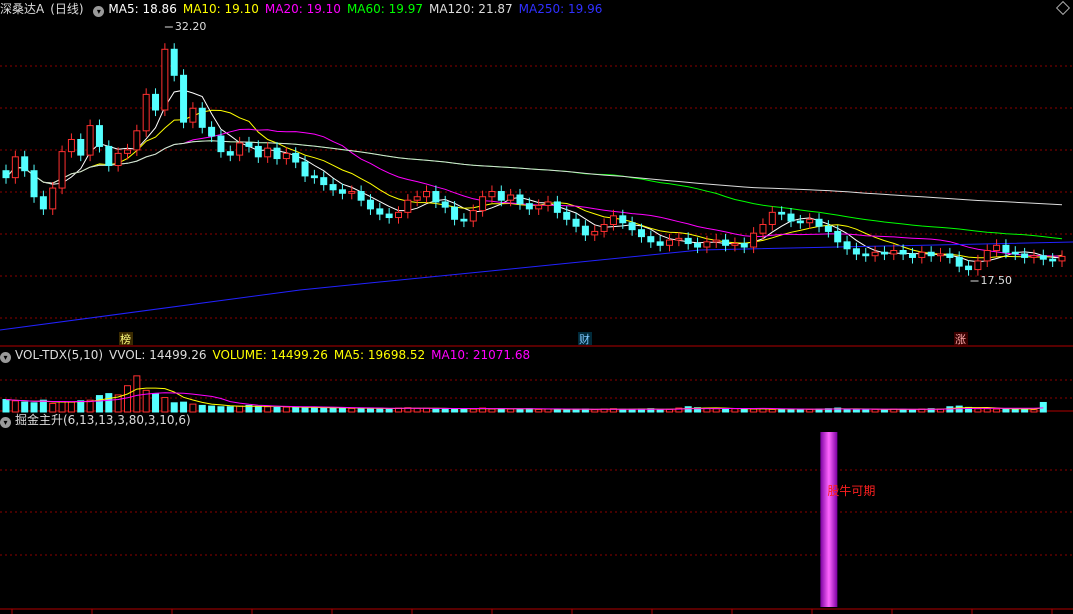  I want to click on volume-title: VOL-TDX(5,10), so click(59, 355).